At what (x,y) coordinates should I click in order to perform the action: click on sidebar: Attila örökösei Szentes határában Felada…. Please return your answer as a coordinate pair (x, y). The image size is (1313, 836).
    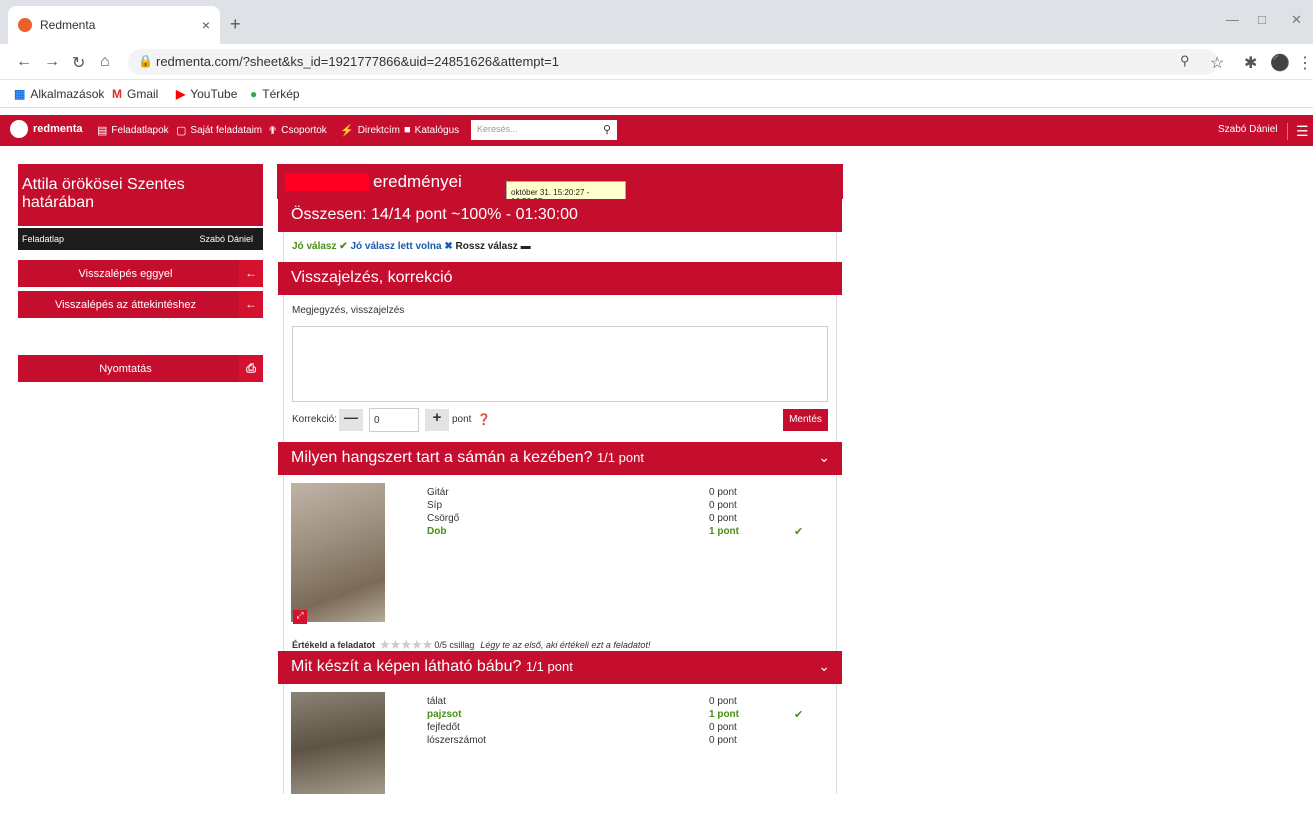
    Looking at the image, I should click on (140, 273).